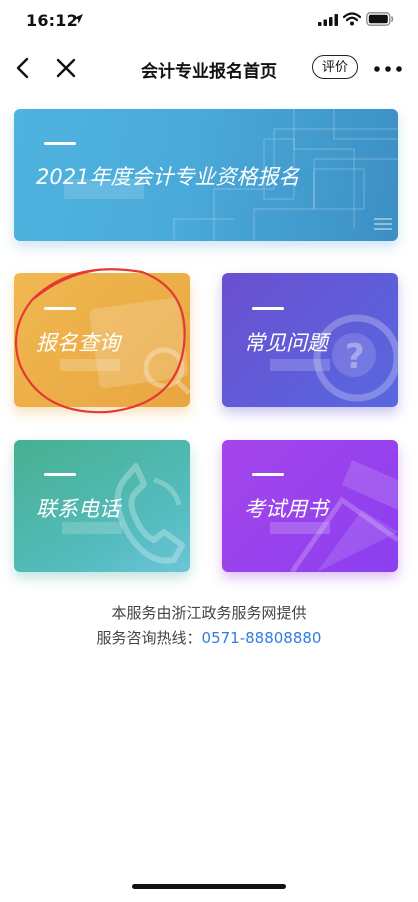  What do you see at coordinates (335, 67) in the screenshot?
I see `rate-button: 评价` at bounding box center [335, 67].